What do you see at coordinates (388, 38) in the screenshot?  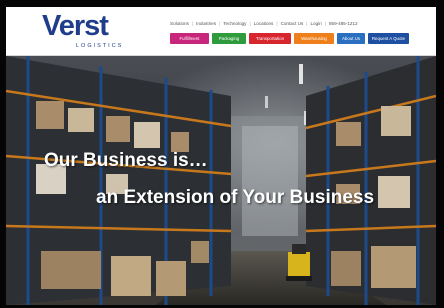 I see `nav-button-request-quote: Request A Quote` at bounding box center [388, 38].